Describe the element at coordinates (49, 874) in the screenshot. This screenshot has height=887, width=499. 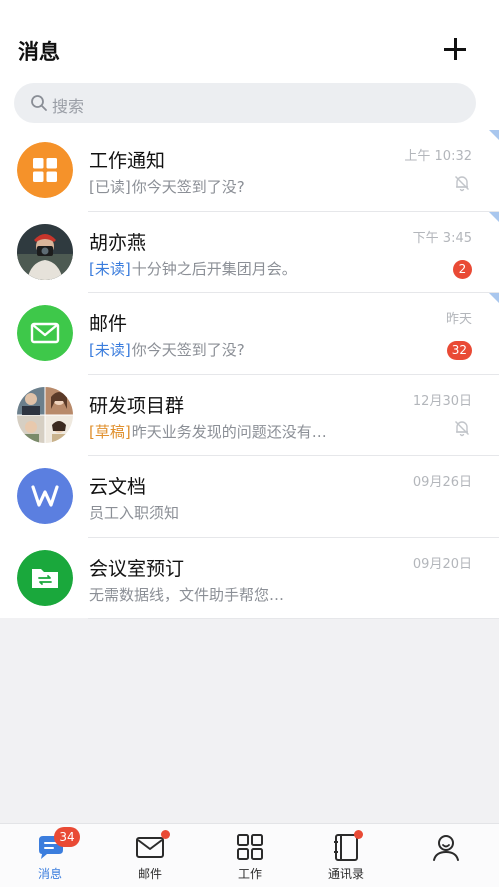
I see `tab-label: 消息` at that location.